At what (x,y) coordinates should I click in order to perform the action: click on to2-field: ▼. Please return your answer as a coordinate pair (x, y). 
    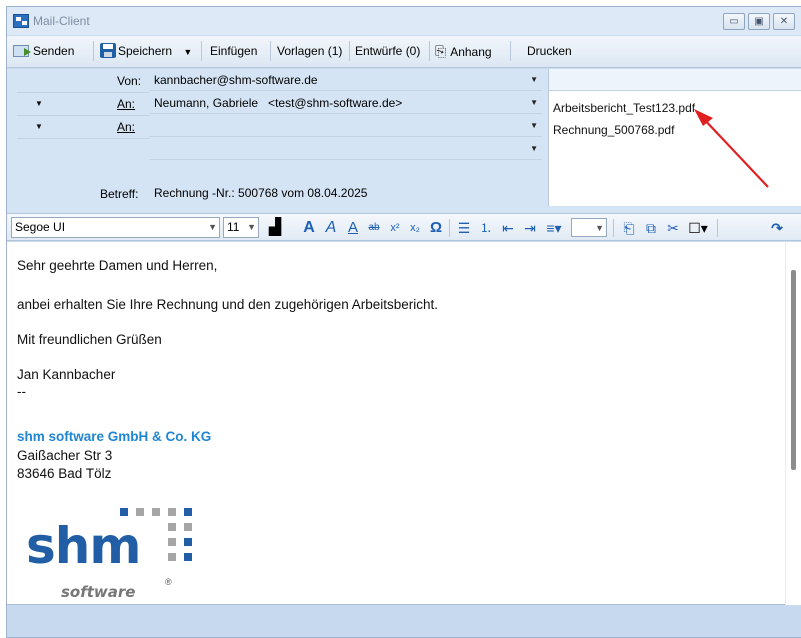
    Looking at the image, I should click on (345, 126).